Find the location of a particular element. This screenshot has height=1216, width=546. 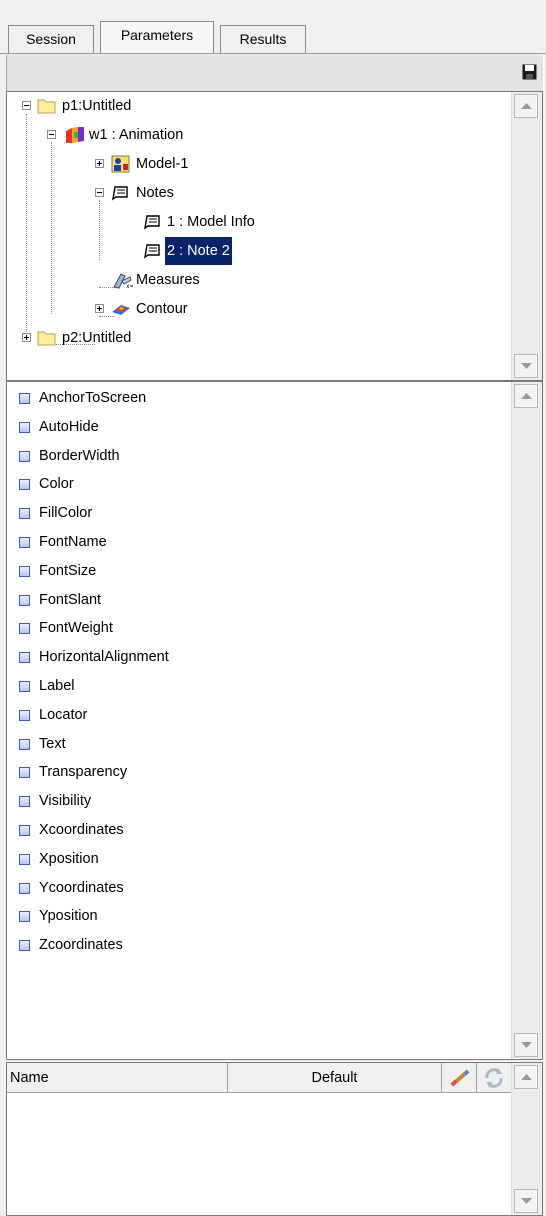

tree-node-model-1: Model-1 is located at coordinates (257, 164).